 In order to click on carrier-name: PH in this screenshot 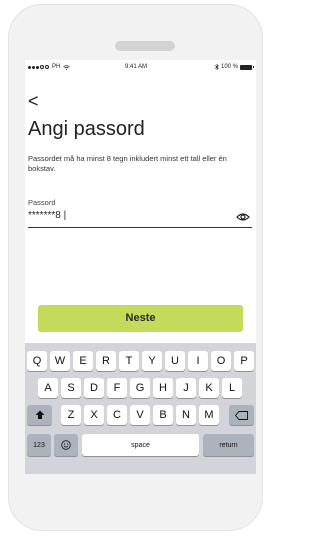, I will do `click(56, 67)`.